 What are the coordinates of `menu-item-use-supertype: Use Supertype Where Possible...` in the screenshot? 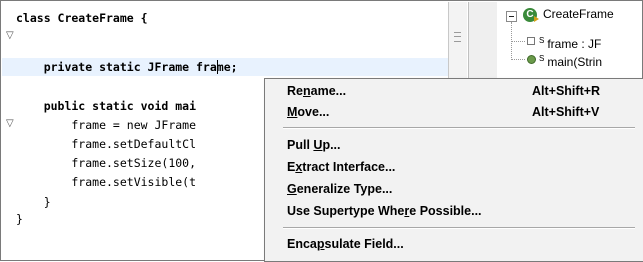 It's located at (454, 211).